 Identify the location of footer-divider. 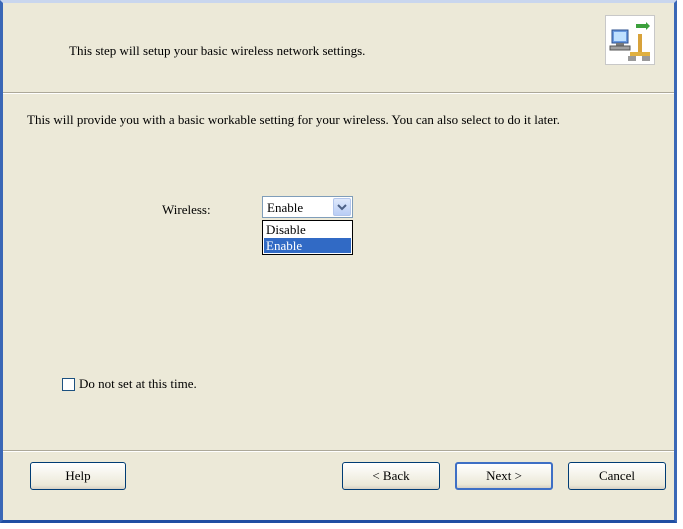
(338, 451).